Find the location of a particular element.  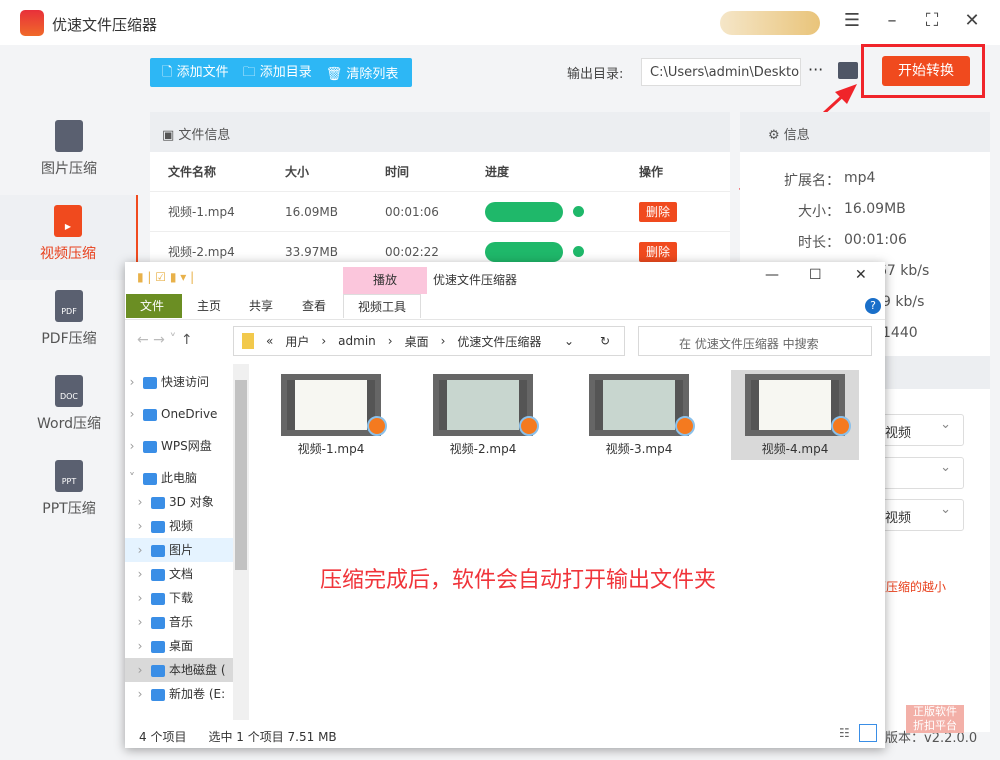

tab-view: 查看 is located at coordinates (314, 306).